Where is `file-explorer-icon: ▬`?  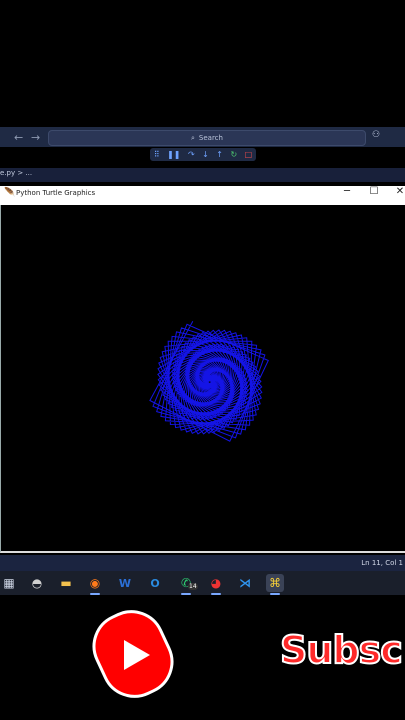 file-explorer-icon: ▬ is located at coordinates (66, 583).